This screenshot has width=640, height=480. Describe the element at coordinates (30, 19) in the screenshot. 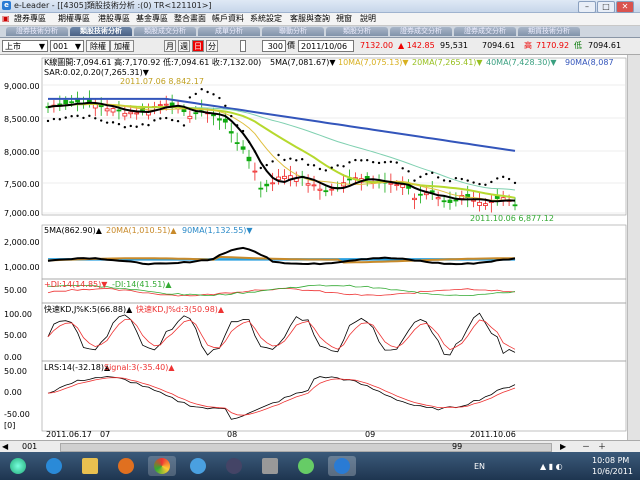

I see `menu-item-securities: 證券專區` at that location.